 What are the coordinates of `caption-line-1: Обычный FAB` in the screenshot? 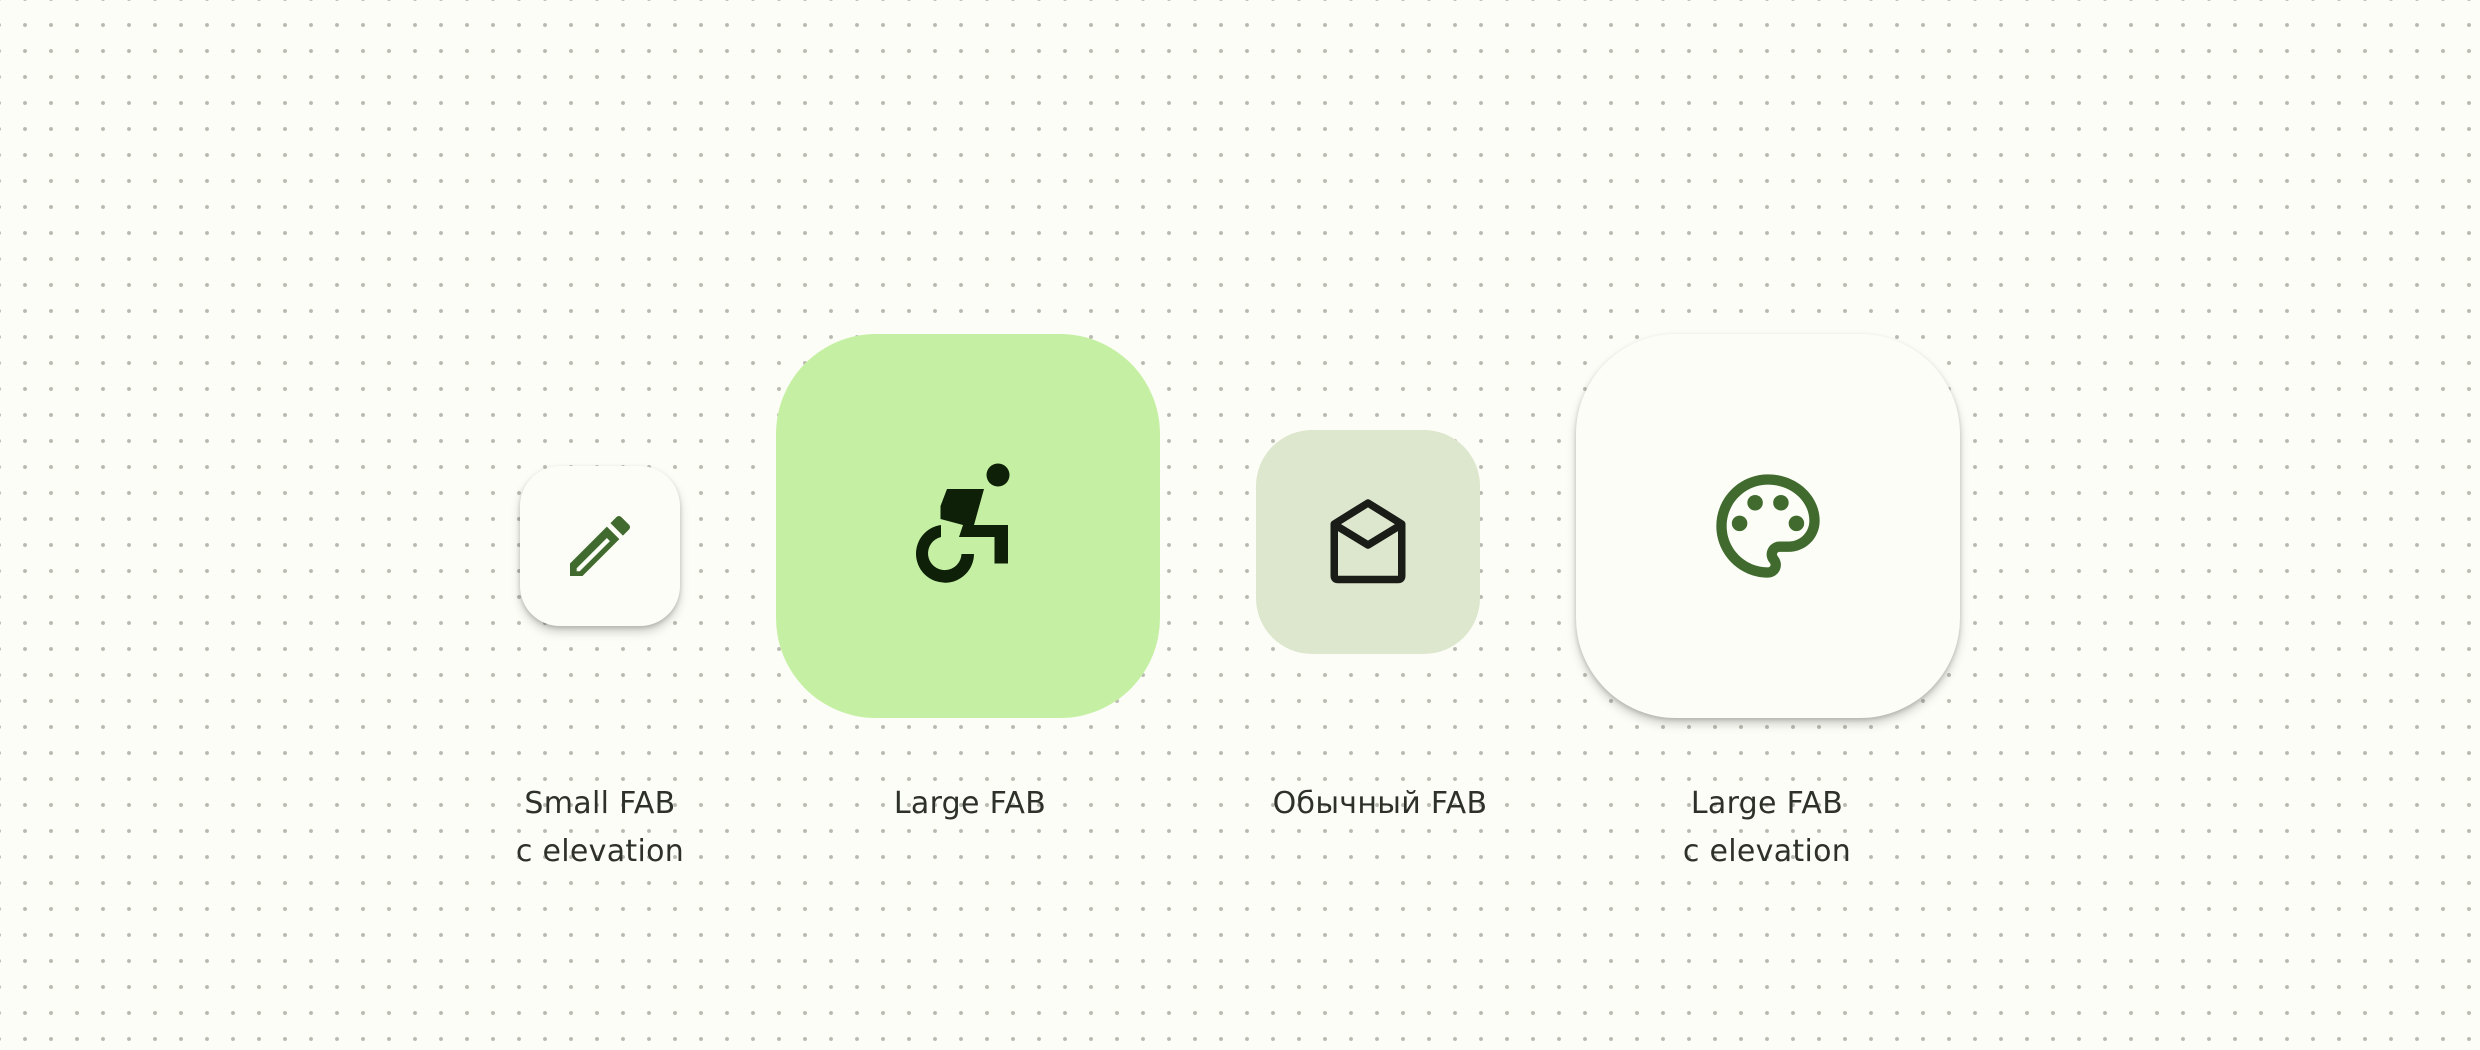 It's located at (1380, 803).